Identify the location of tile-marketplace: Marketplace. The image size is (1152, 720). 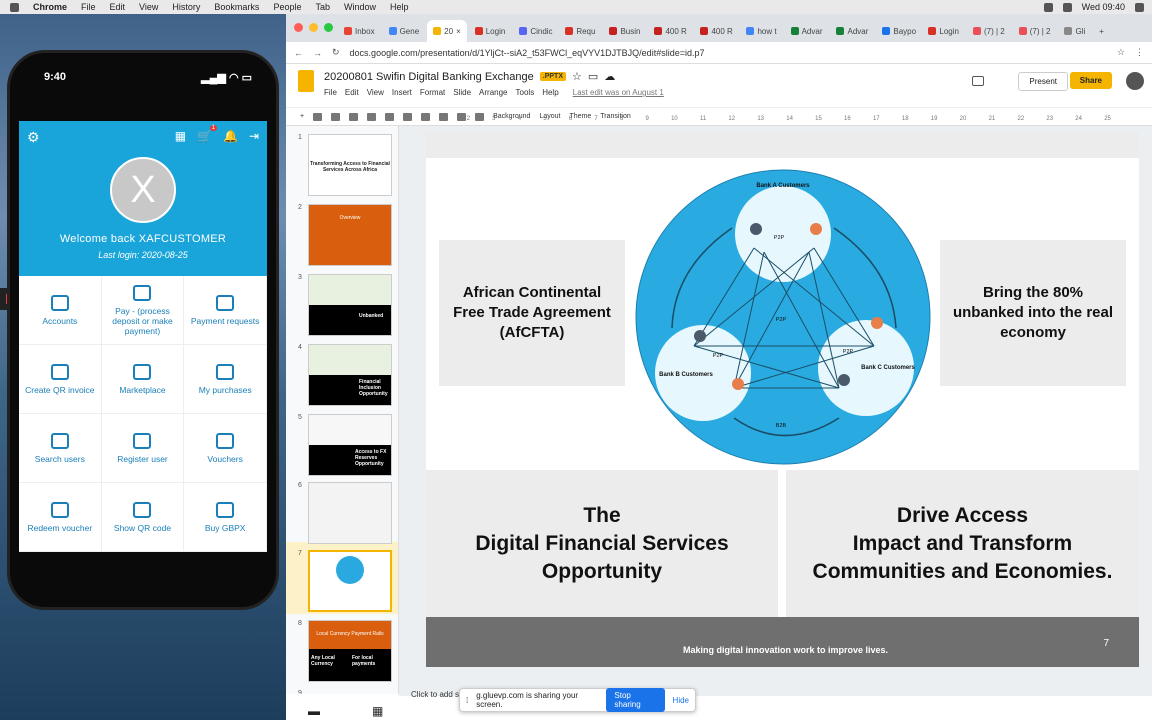
(143, 379).